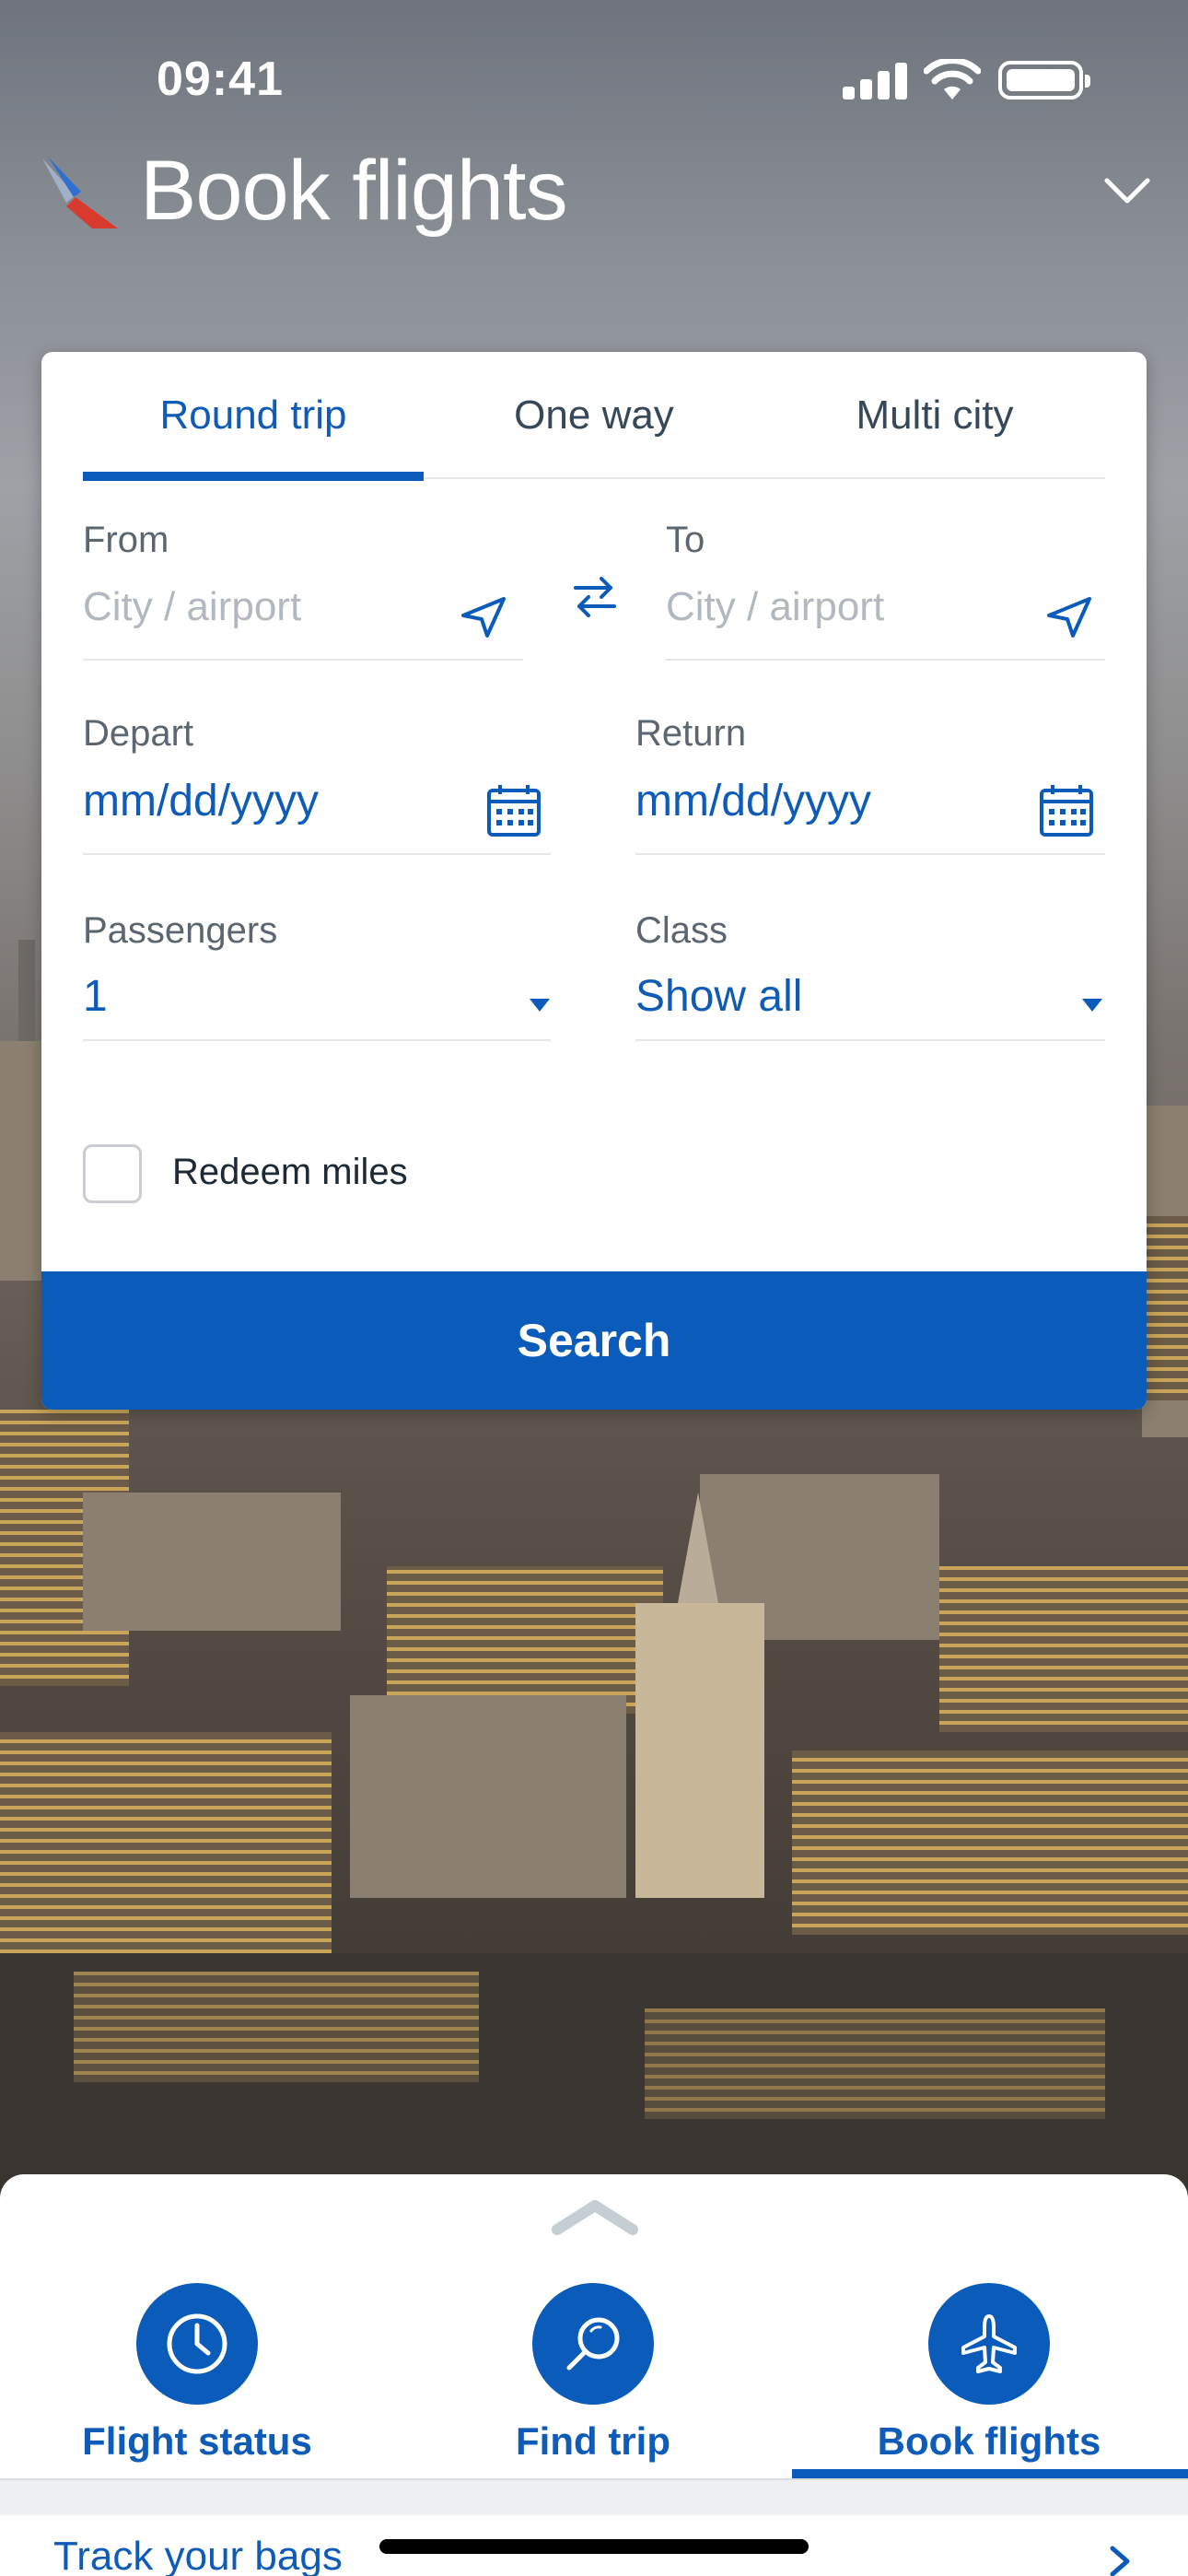  What do you see at coordinates (989, 2441) in the screenshot?
I see `book-flights-label: Book flights` at bounding box center [989, 2441].